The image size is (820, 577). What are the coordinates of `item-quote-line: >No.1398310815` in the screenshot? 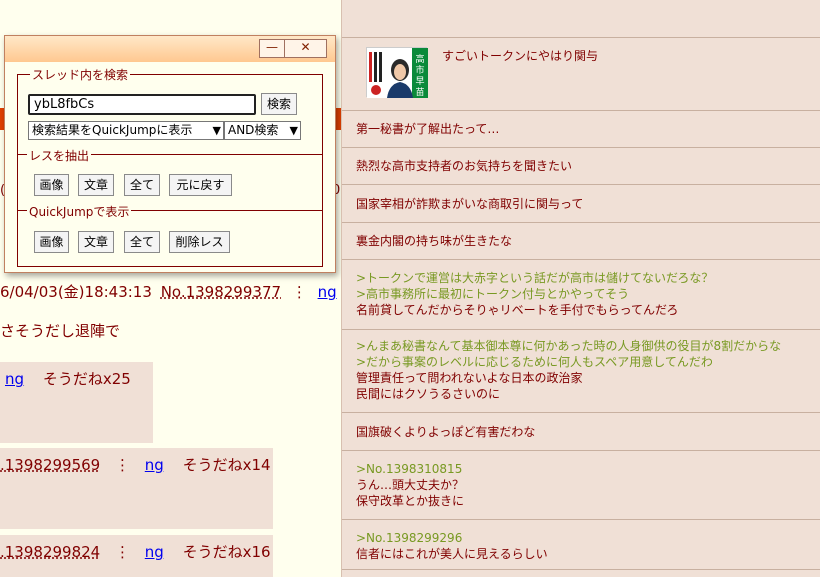 It's located at (409, 469).